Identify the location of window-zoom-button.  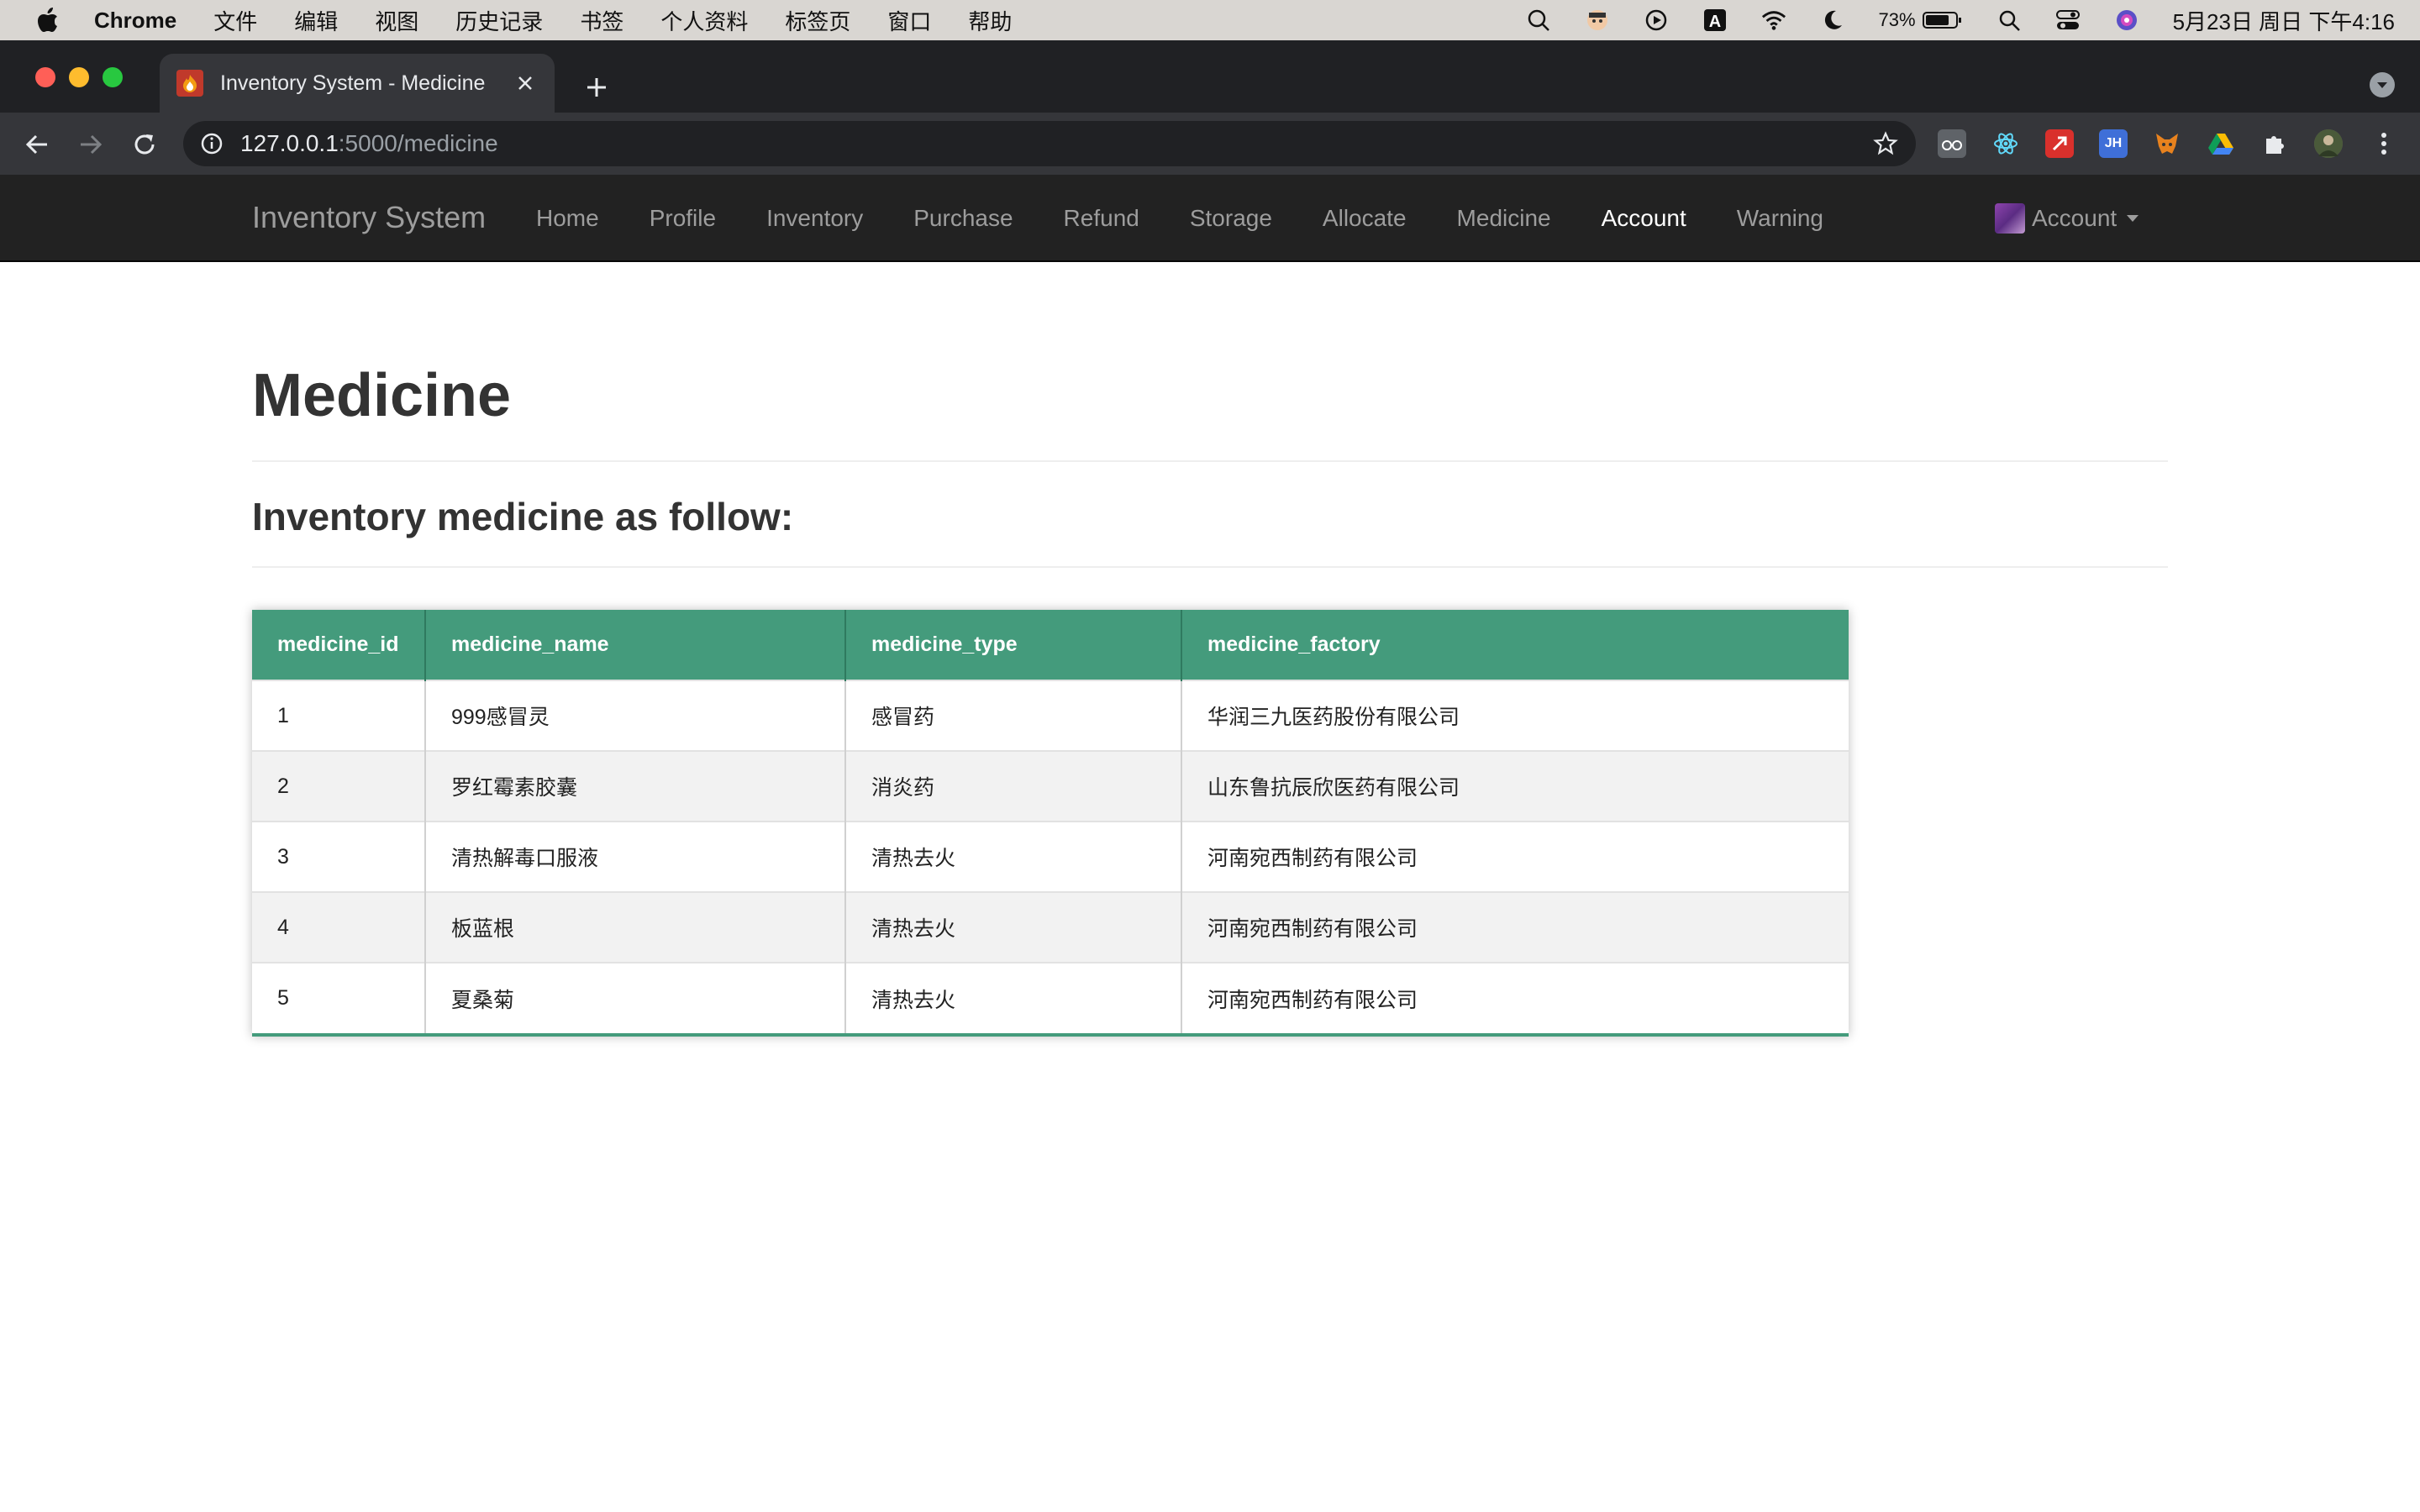
(113, 77).